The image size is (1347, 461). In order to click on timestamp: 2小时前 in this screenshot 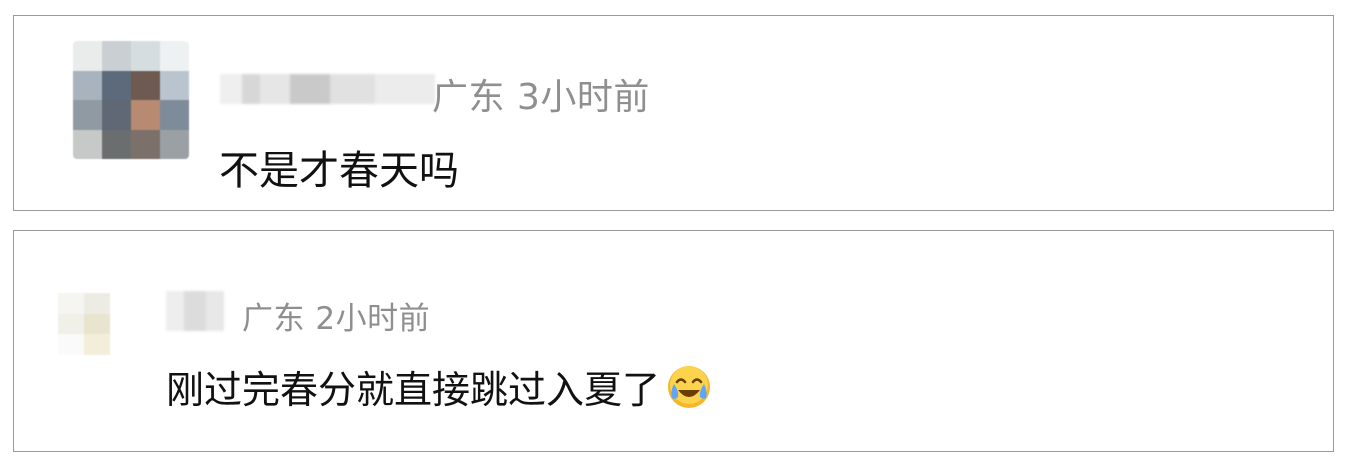, I will do `click(373, 319)`.